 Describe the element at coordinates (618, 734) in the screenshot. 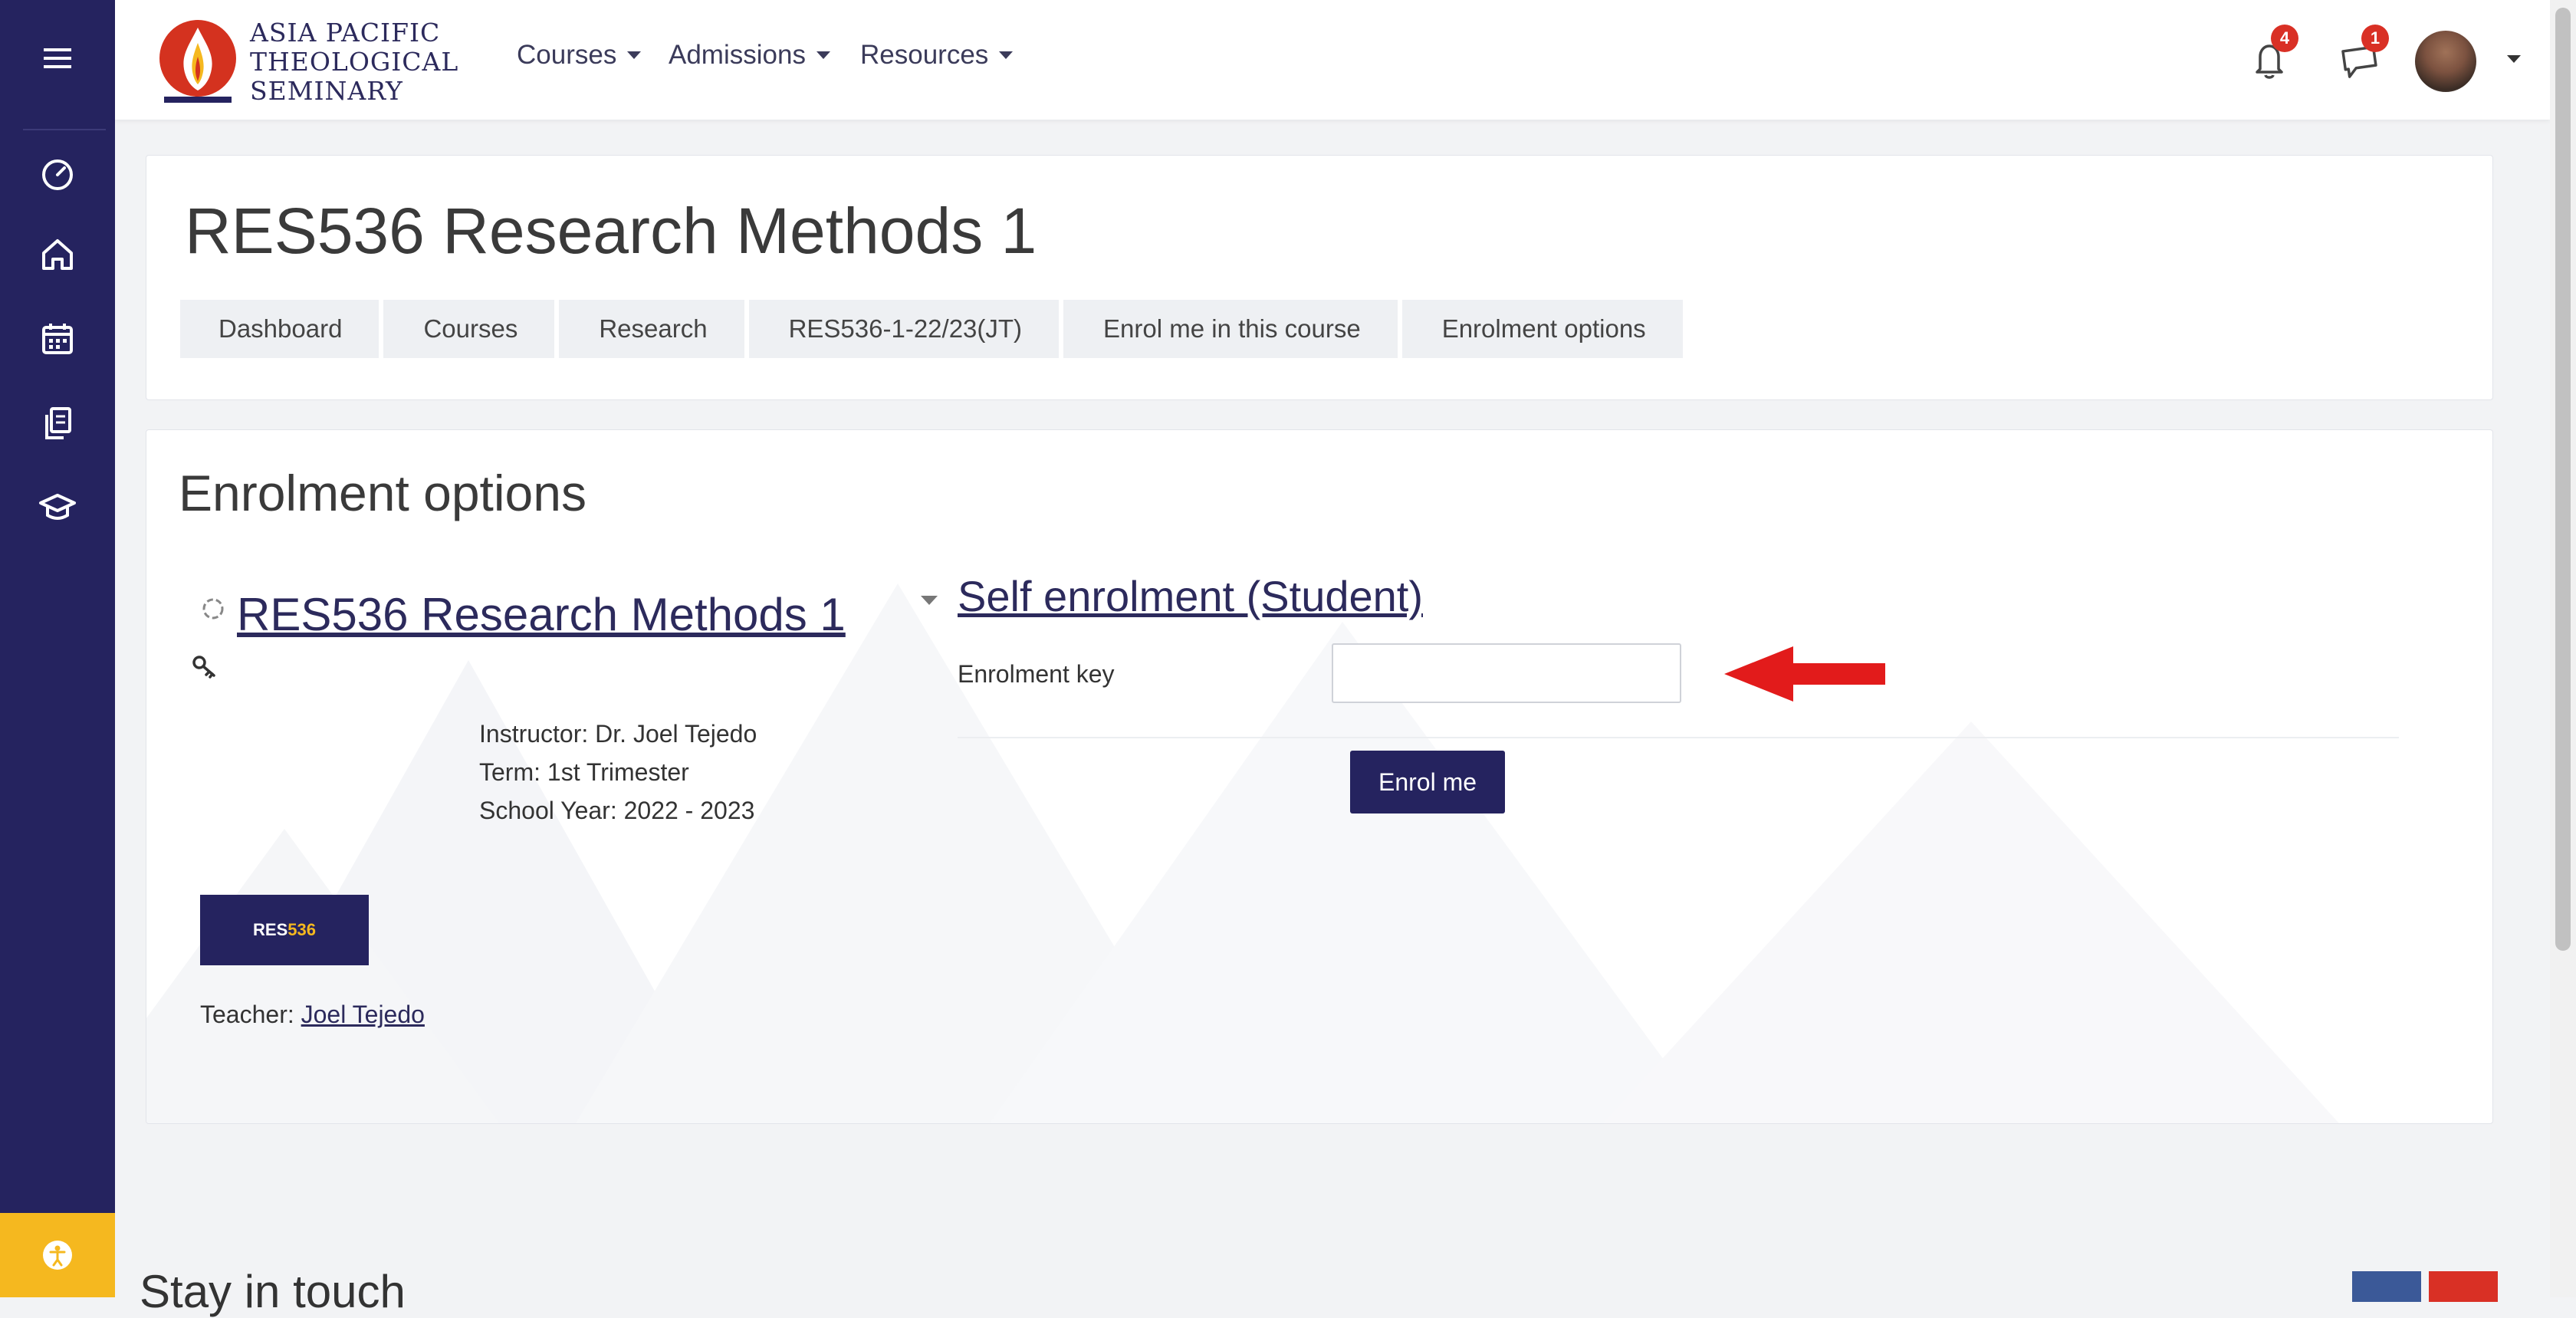

I see `course-summary-instructor: Instructor: Dr. Joel Tejedo` at that location.